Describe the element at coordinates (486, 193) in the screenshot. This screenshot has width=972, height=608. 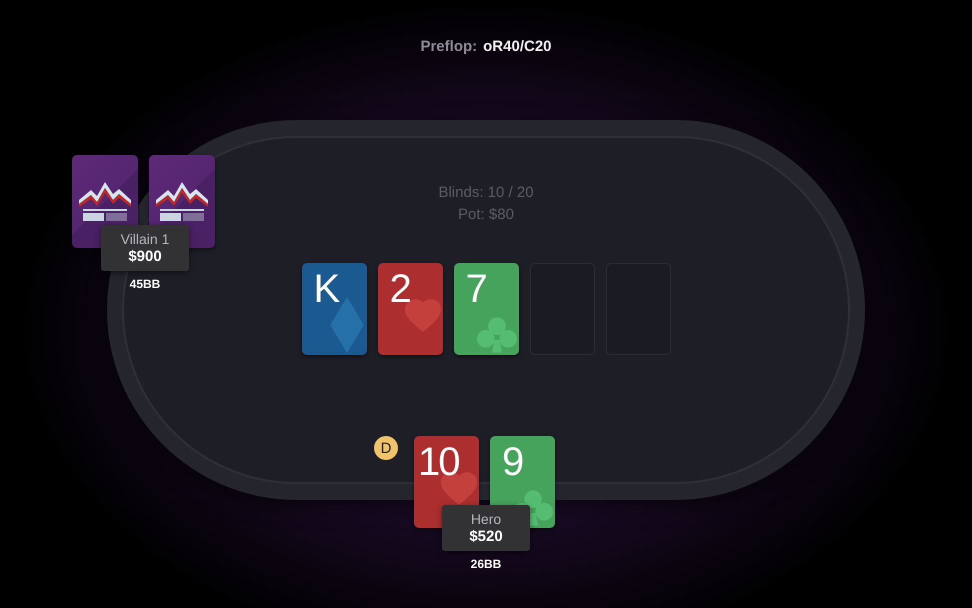
I see `blinds-text: Blinds: 10 / 20` at that location.